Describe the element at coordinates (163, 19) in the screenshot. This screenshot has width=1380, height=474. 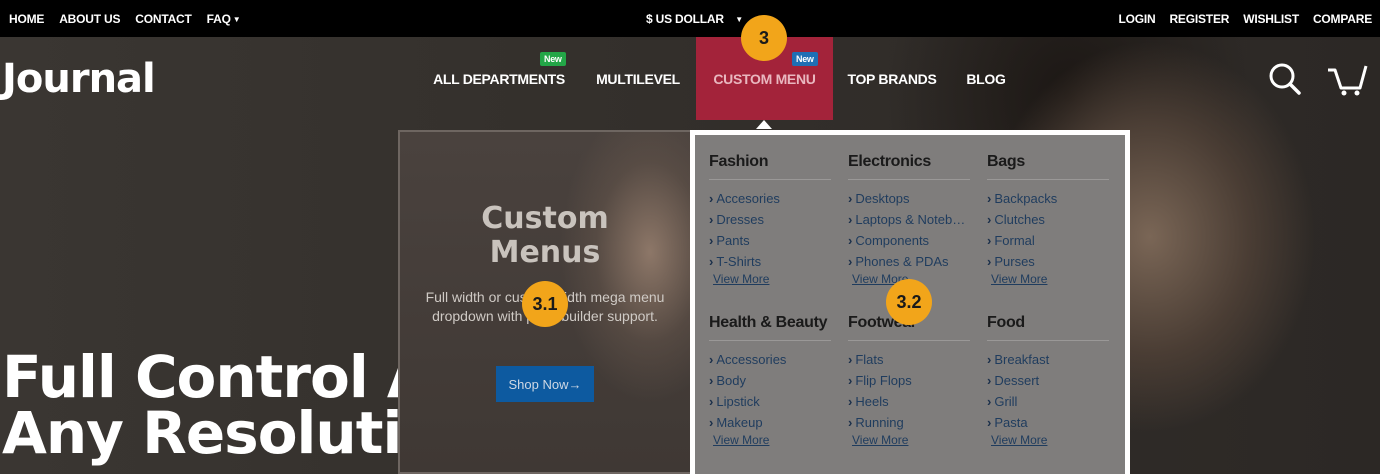
I see `top-link-contact: CONTACT` at that location.